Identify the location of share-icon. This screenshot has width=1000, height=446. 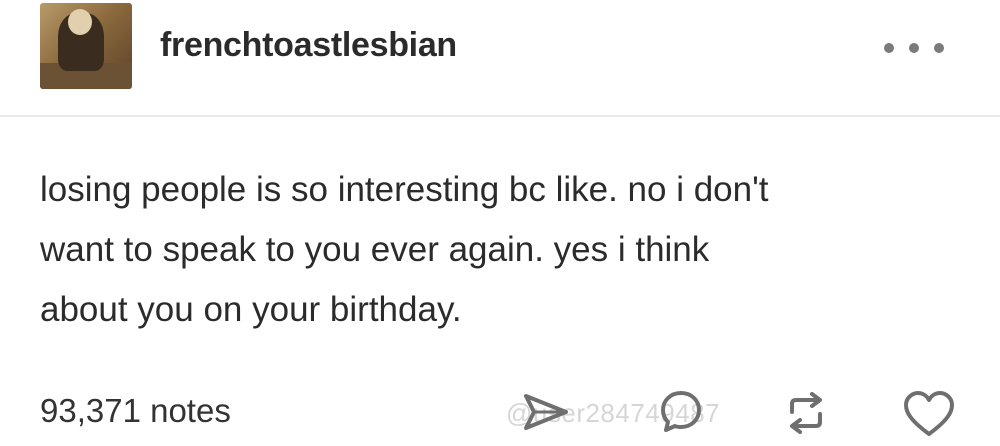
(546, 412).